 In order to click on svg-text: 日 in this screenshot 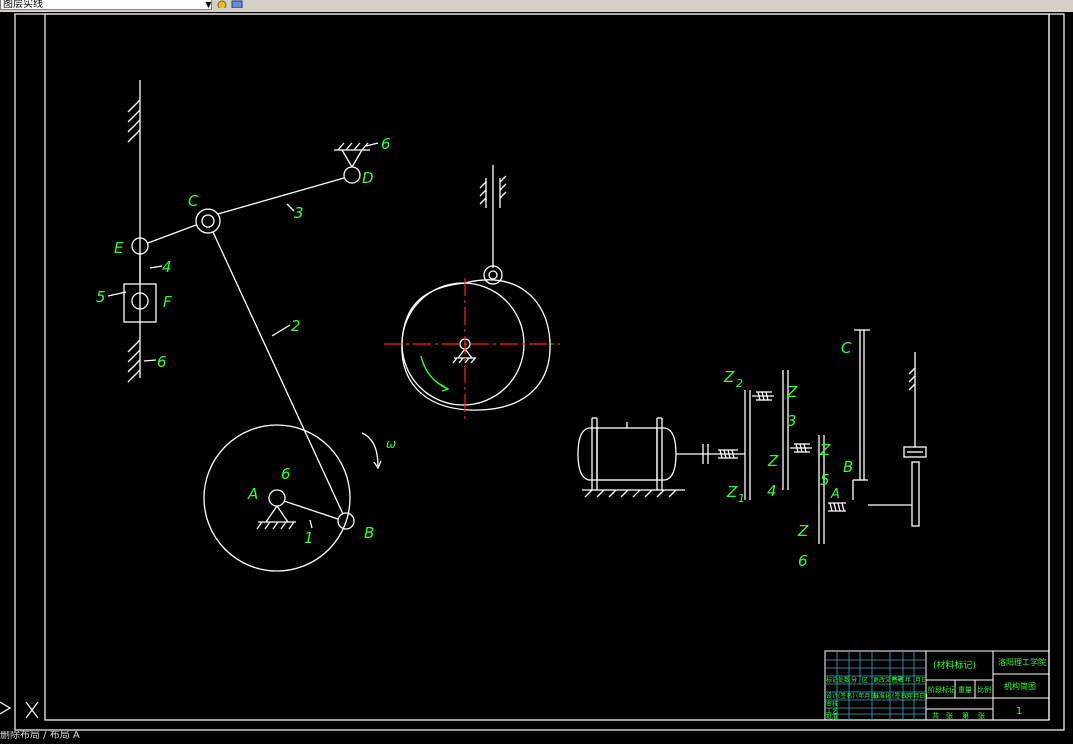, I will do `click(924, 680)`.